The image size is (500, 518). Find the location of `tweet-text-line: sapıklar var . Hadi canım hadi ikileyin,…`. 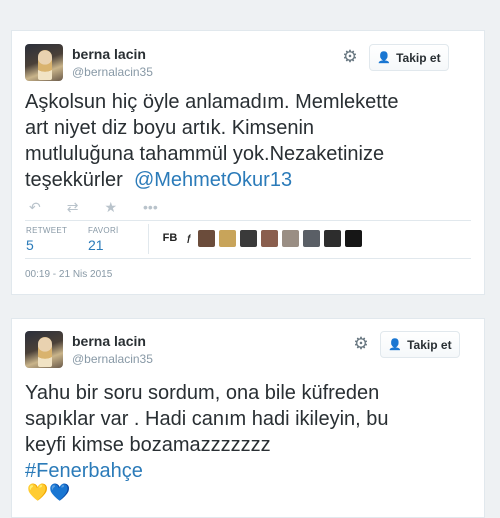

tweet-text-line: sapıklar var . Hadi canım hadi ikileyin,… is located at coordinates (207, 419).